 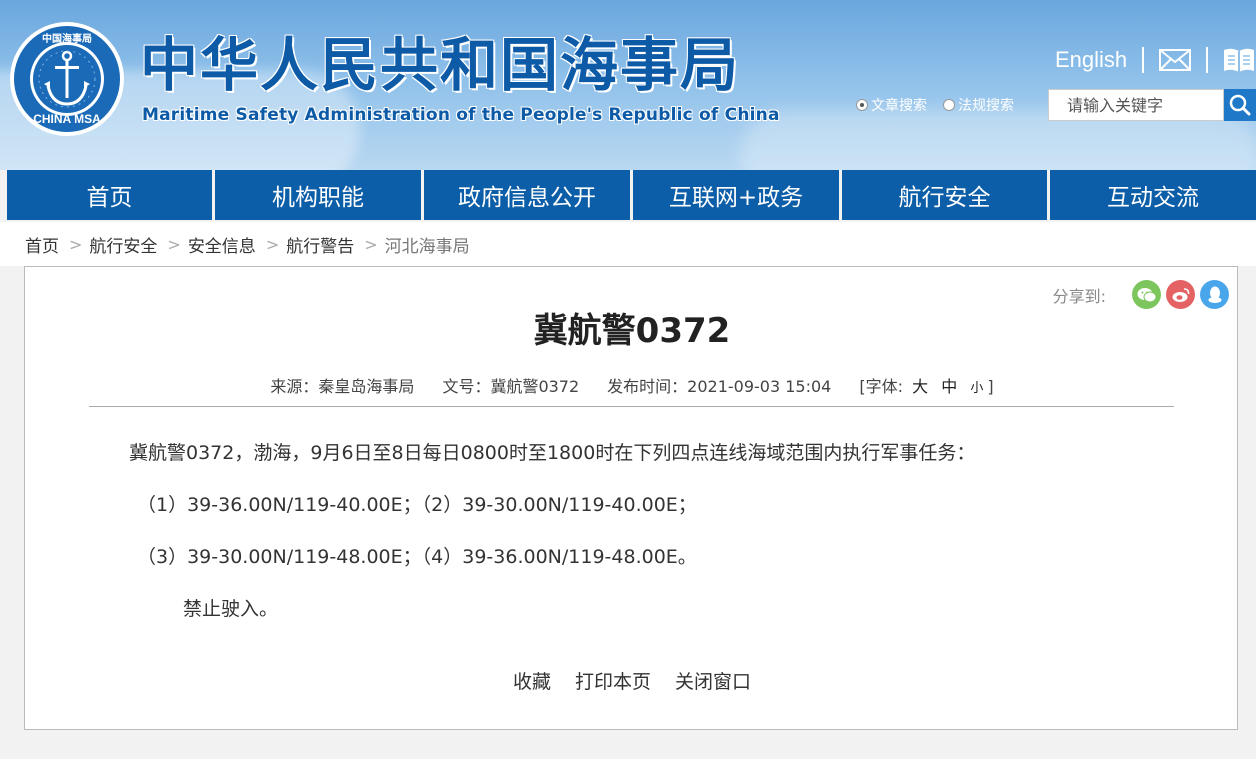 What do you see at coordinates (862, 105) in the screenshot?
I see `radio-selected` at bounding box center [862, 105].